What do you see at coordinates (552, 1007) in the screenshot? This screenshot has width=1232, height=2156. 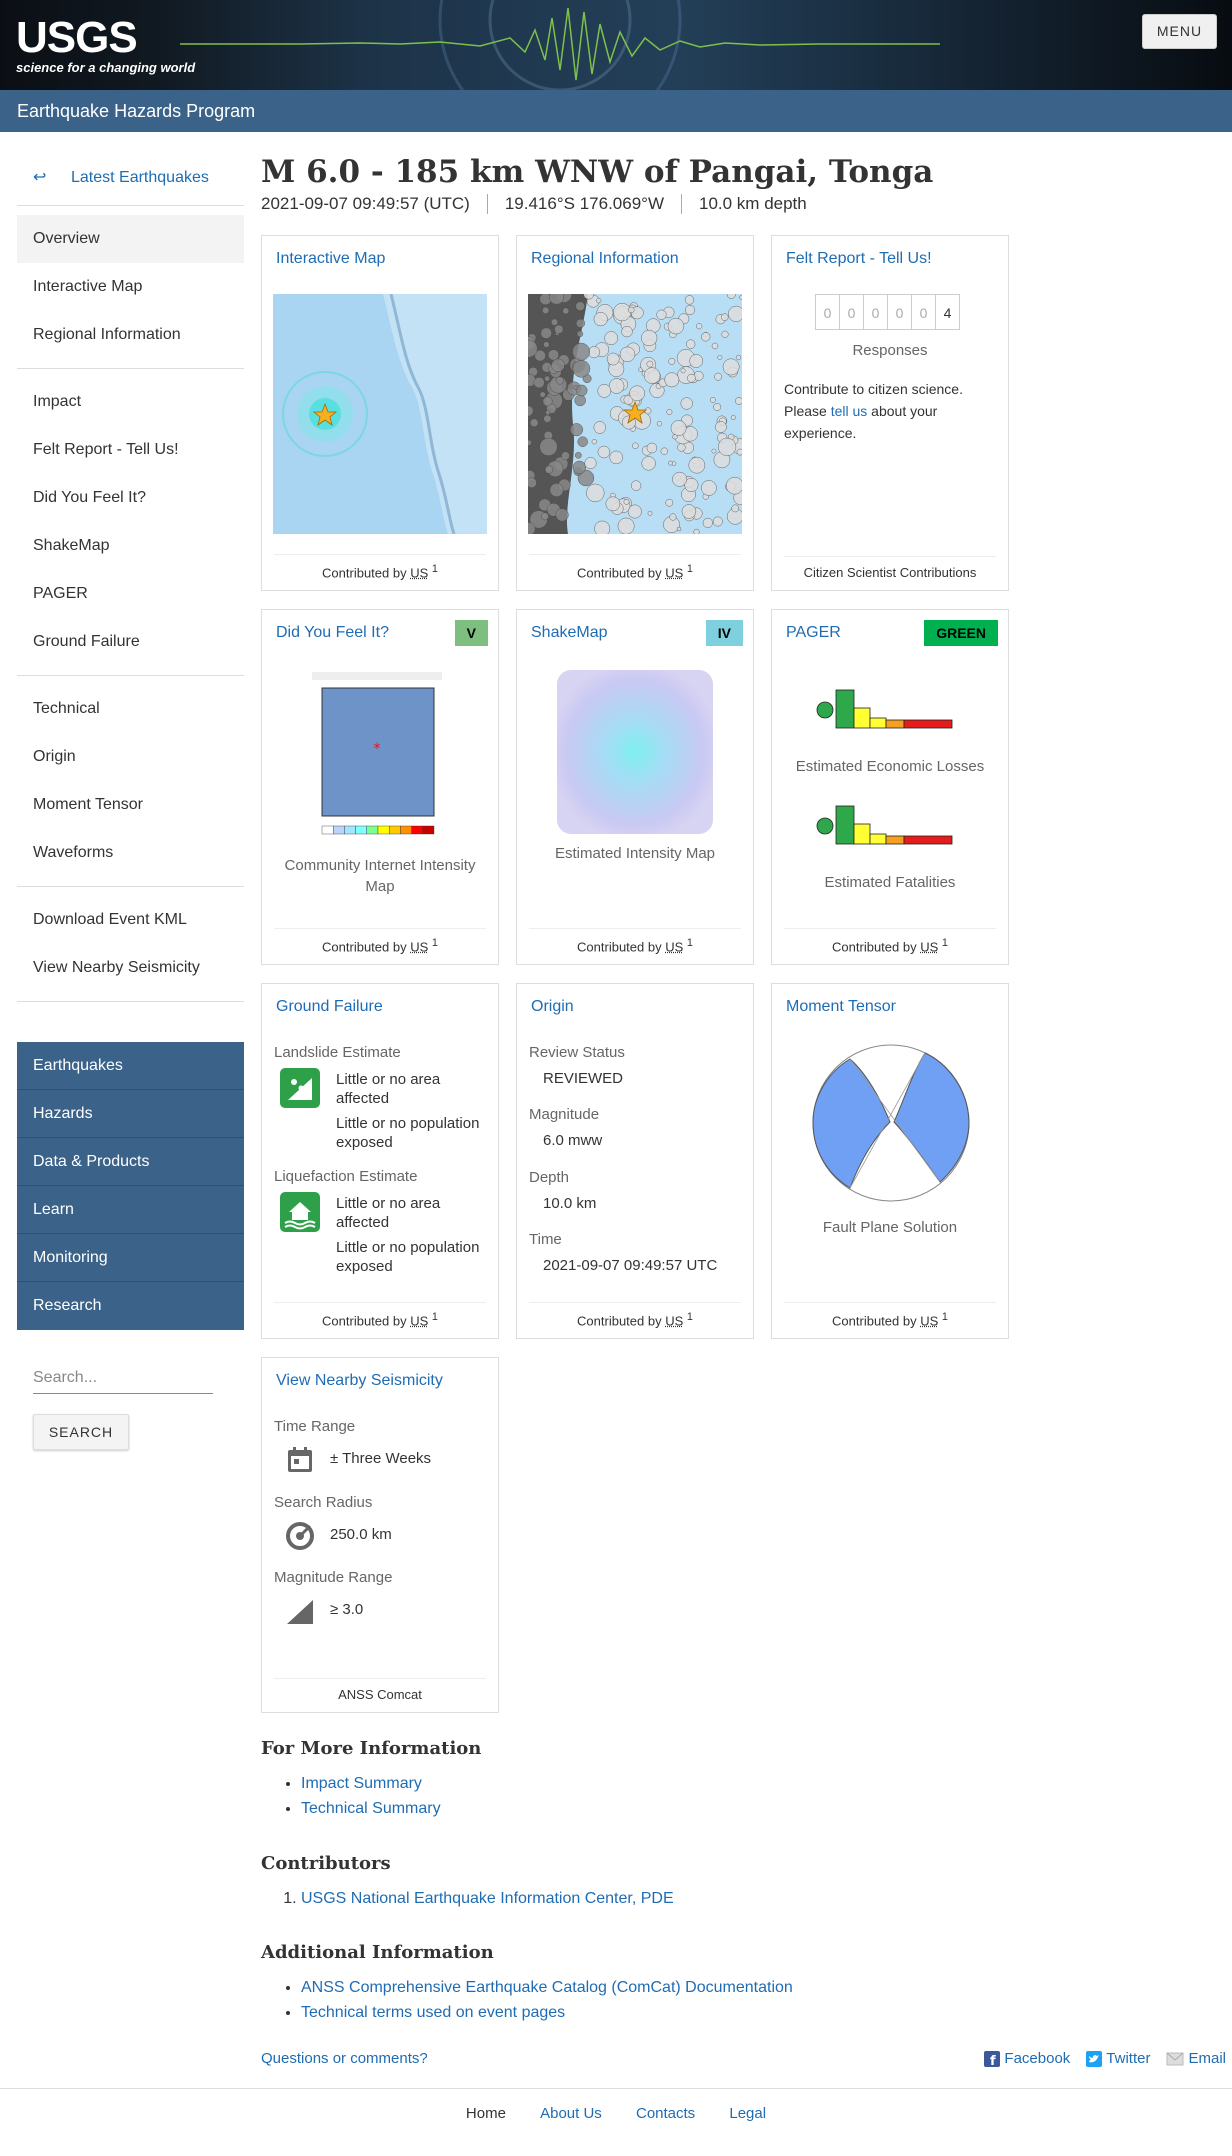 I see `origin-link: Origin` at bounding box center [552, 1007].